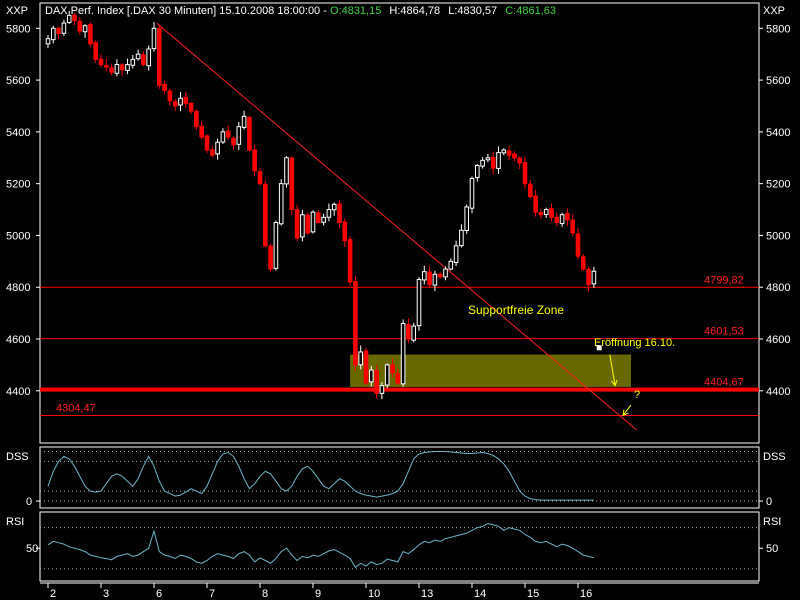 This screenshot has width=800, height=600. I want to click on axis-label-left: XXP, so click(17, 11).